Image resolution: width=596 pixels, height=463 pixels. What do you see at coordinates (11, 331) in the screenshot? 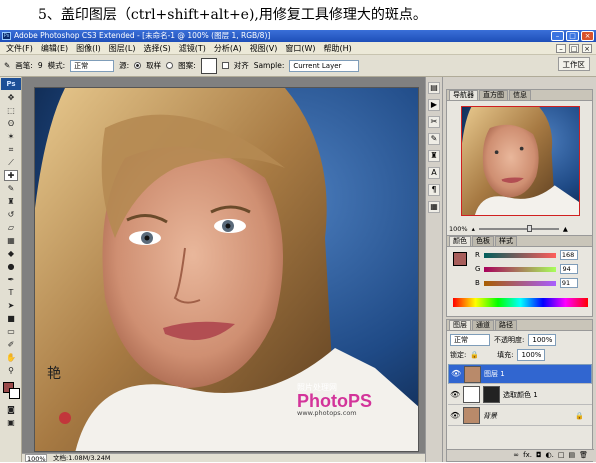
I see `notes-tool-icon: ▭` at bounding box center [11, 331].